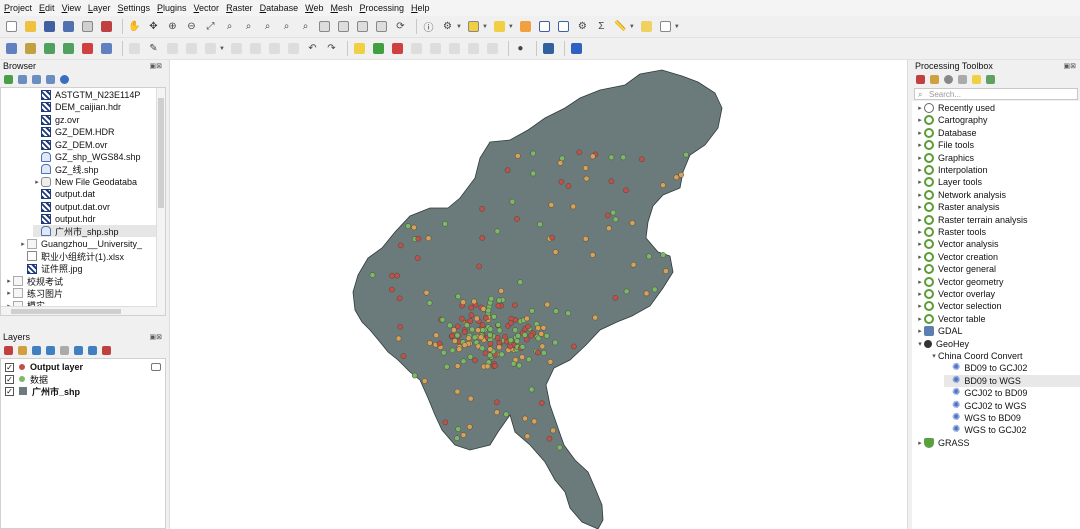 The image size is (1080, 529). I want to click on processing-item: ▸ GRASS, so click(943, 443).